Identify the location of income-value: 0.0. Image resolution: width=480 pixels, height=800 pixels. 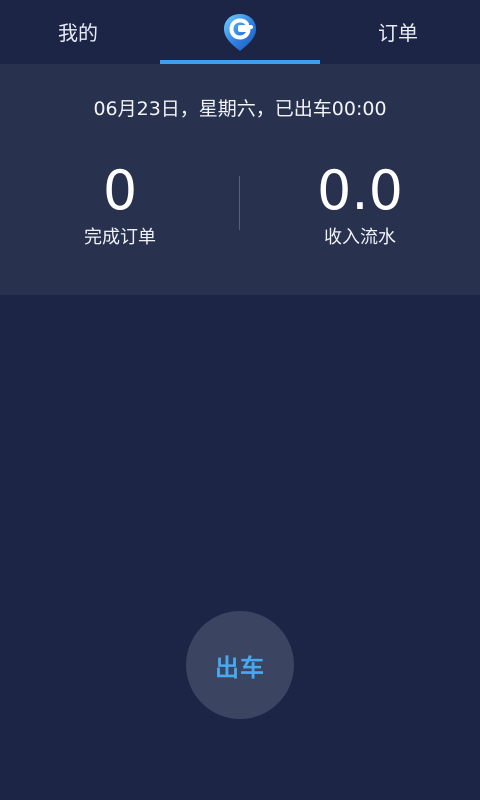
(360, 190).